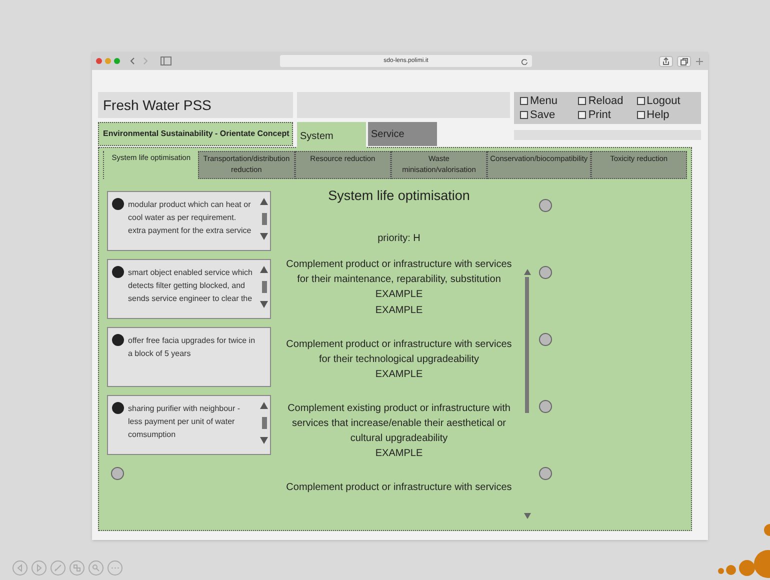 This screenshot has width=770, height=580. Describe the element at coordinates (331, 136) in the screenshot. I see `tab: System` at that location.